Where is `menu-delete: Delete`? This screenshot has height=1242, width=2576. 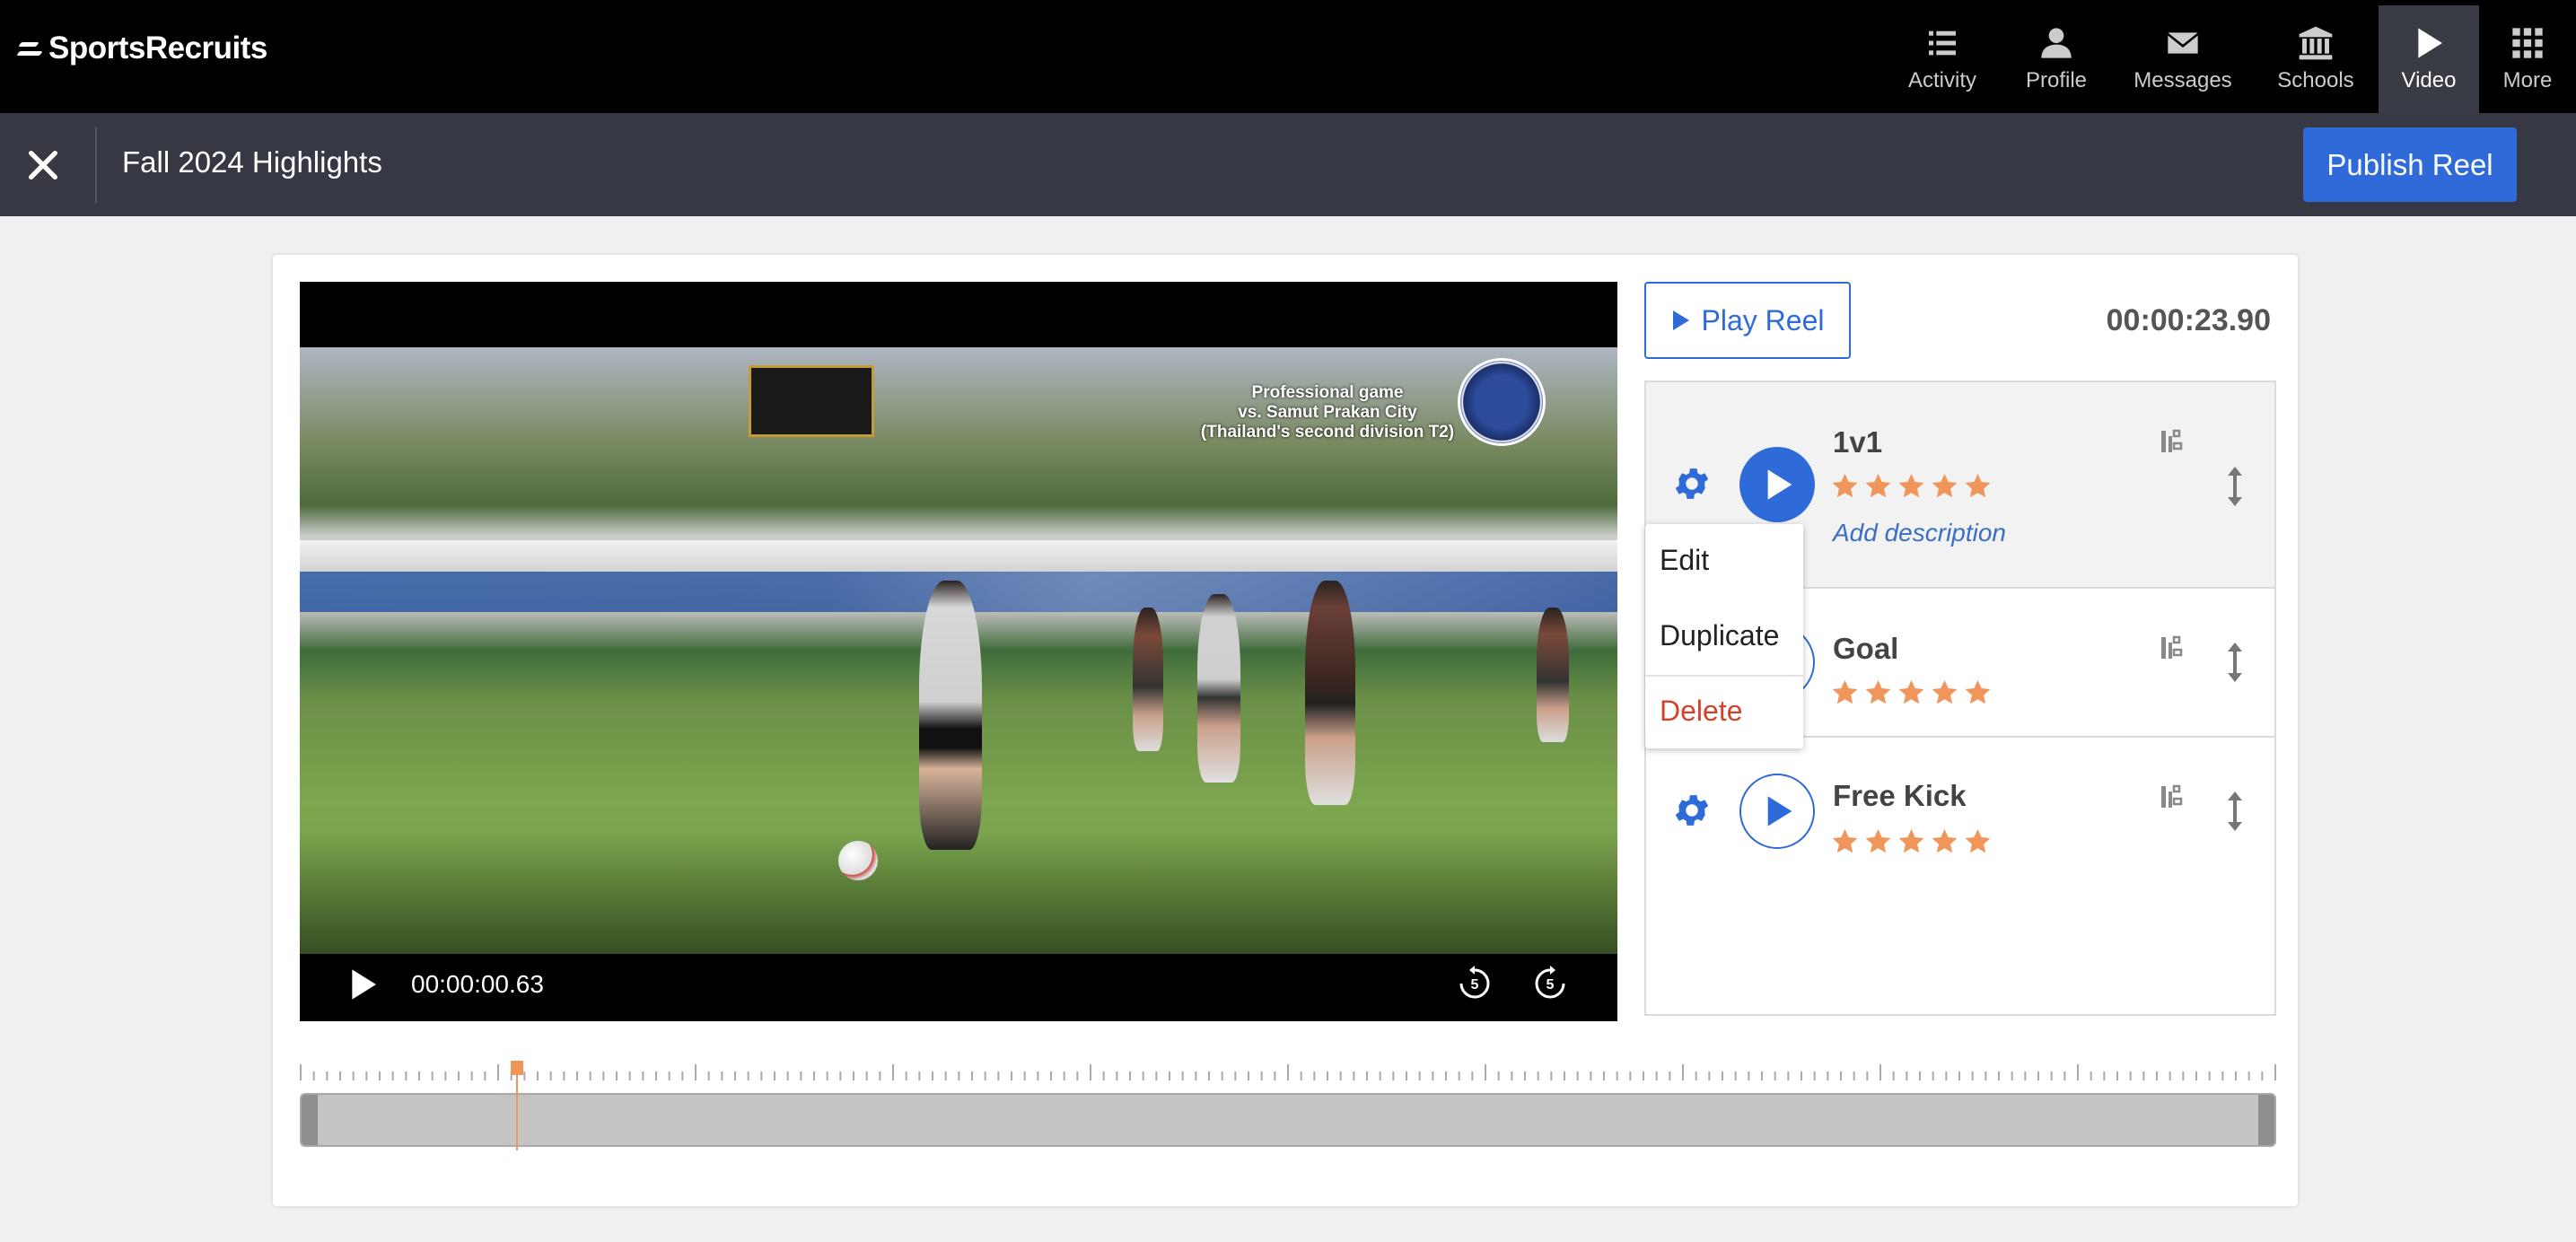 menu-delete: Delete is located at coordinates (1701, 712).